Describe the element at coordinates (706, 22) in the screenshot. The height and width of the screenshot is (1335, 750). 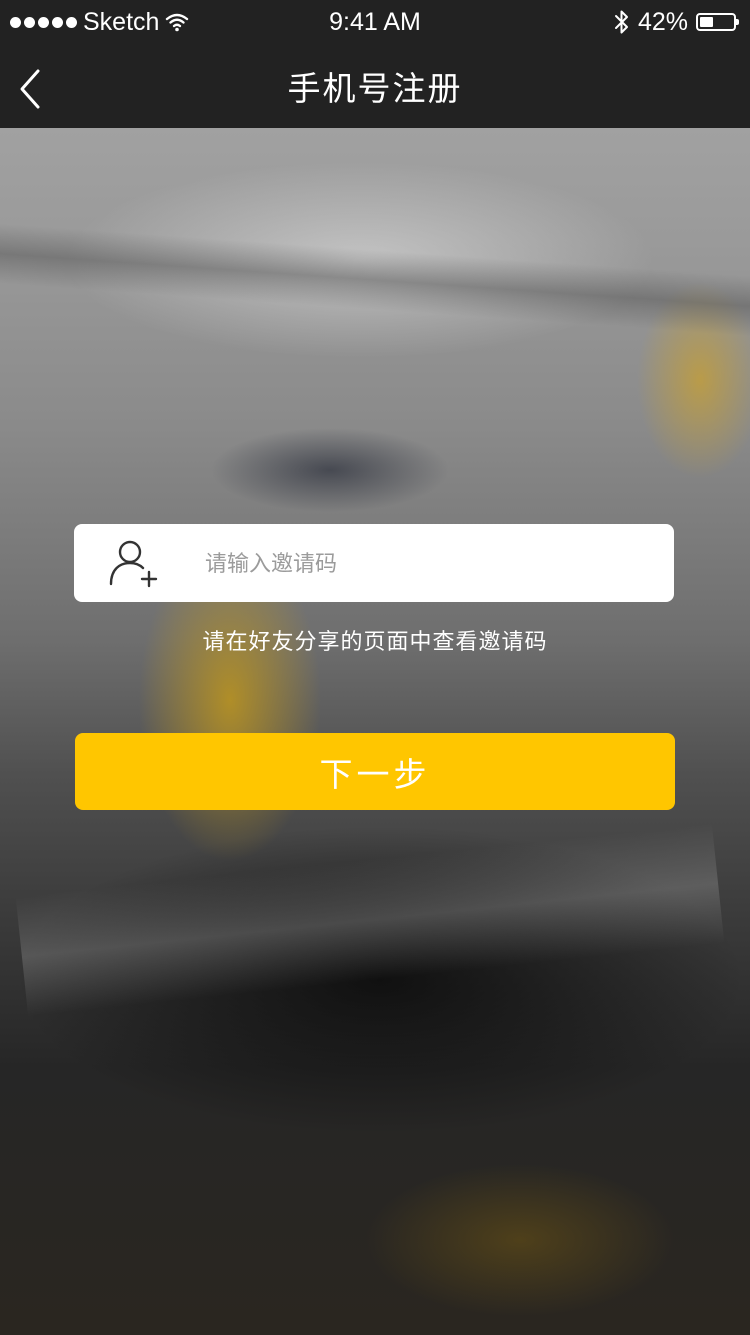
I see `battery-level-fill` at that location.